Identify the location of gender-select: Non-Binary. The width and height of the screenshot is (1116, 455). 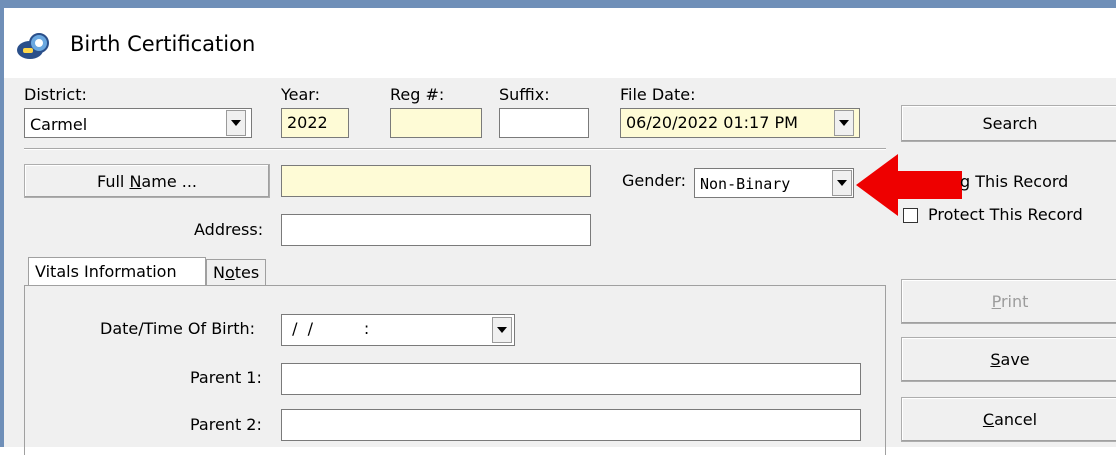
(774, 183).